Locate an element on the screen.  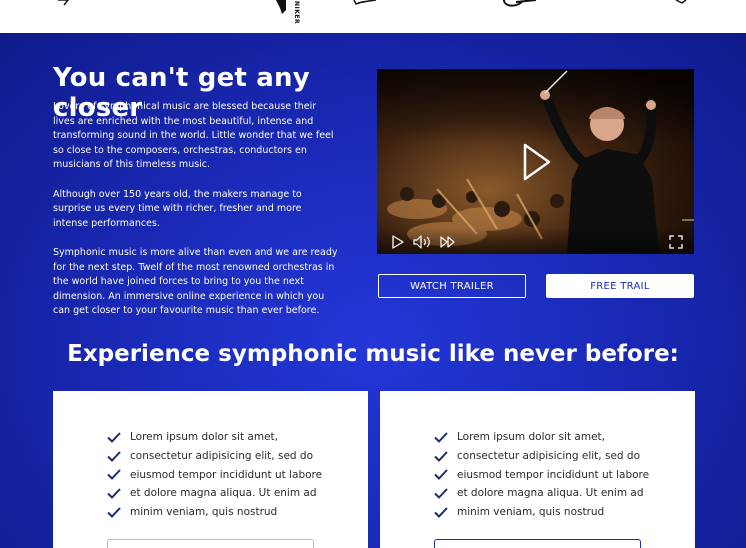
watch-trailer-button: WATCH TRAILER is located at coordinates (452, 286).